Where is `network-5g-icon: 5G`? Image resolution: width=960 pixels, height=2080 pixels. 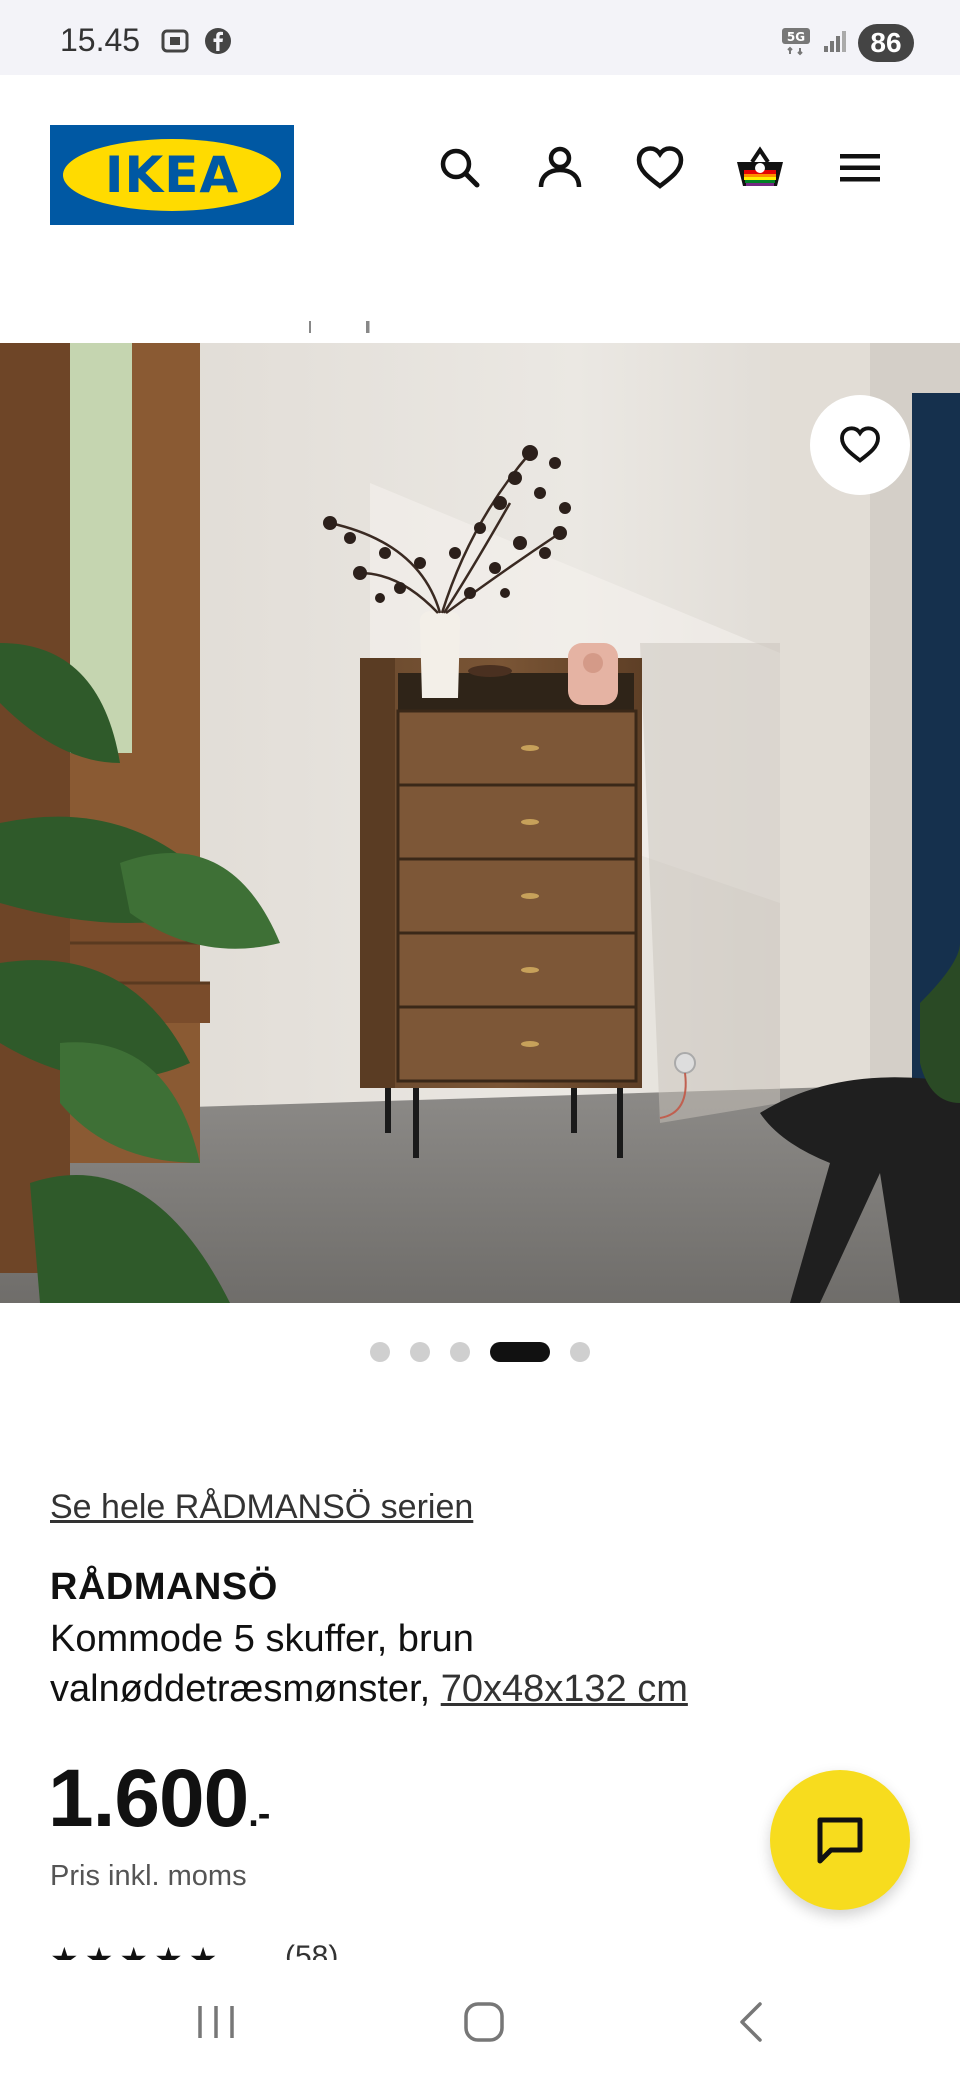 network-5g-icon: 5G is located at coordinates (796, 42).